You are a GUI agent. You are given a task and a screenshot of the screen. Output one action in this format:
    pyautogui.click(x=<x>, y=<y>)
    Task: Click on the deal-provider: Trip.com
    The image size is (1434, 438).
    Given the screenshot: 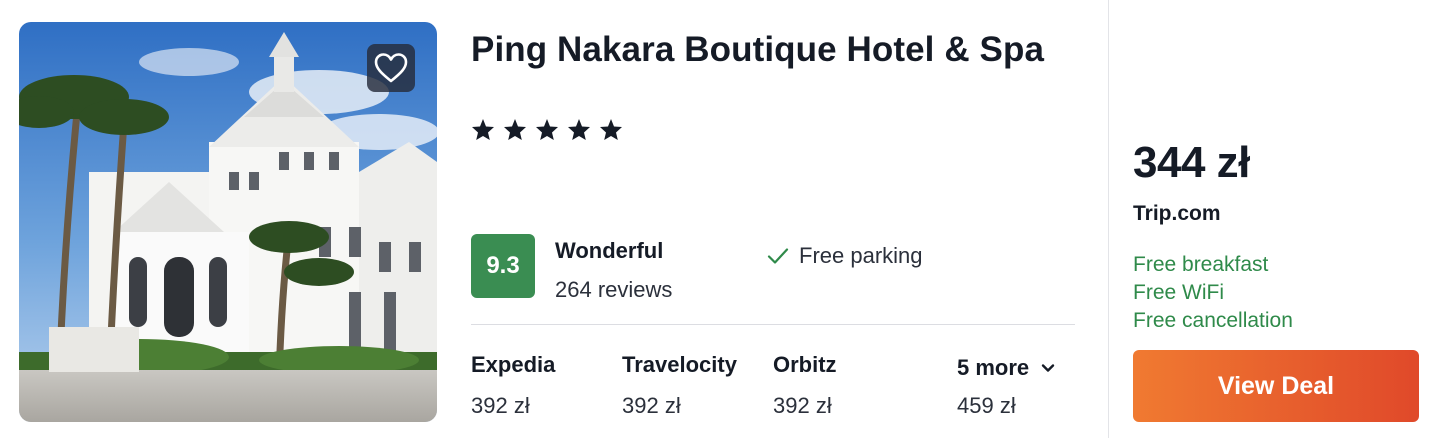 What is the action you would take?
    pyautogui.click(x=1177, y=213)
    